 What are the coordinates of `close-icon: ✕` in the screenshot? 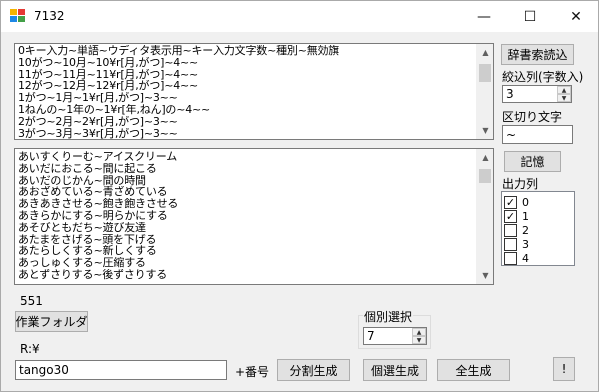 It's located at (576, 16).